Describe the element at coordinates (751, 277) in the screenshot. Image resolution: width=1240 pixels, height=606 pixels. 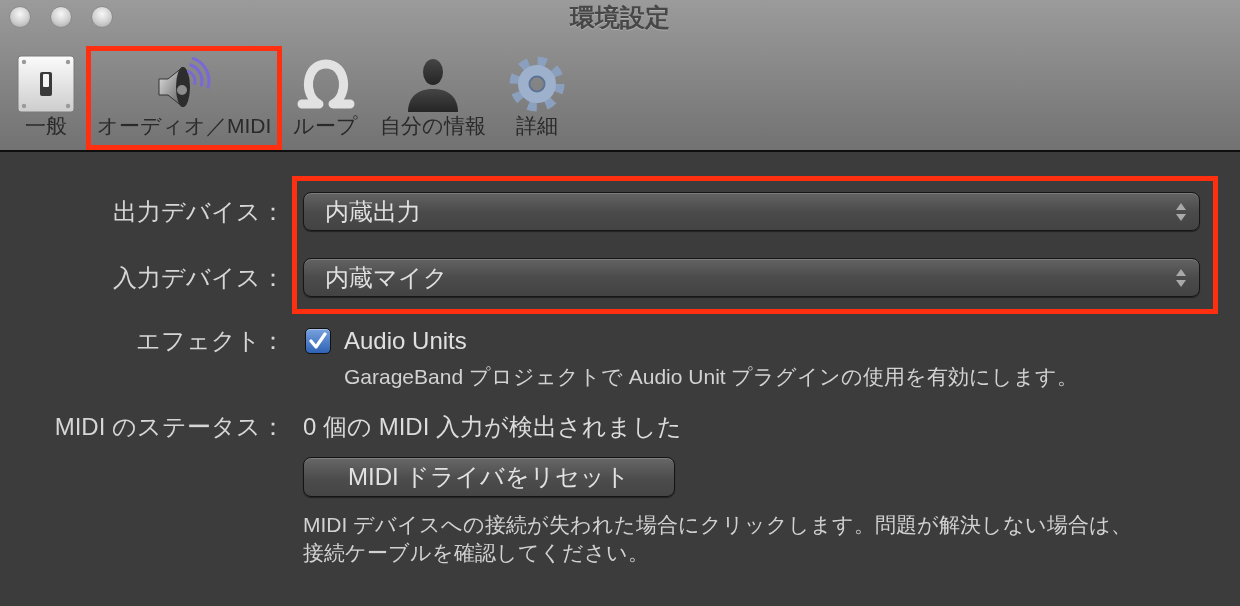
I see `dropdown: 内蔵マイク` at that location.